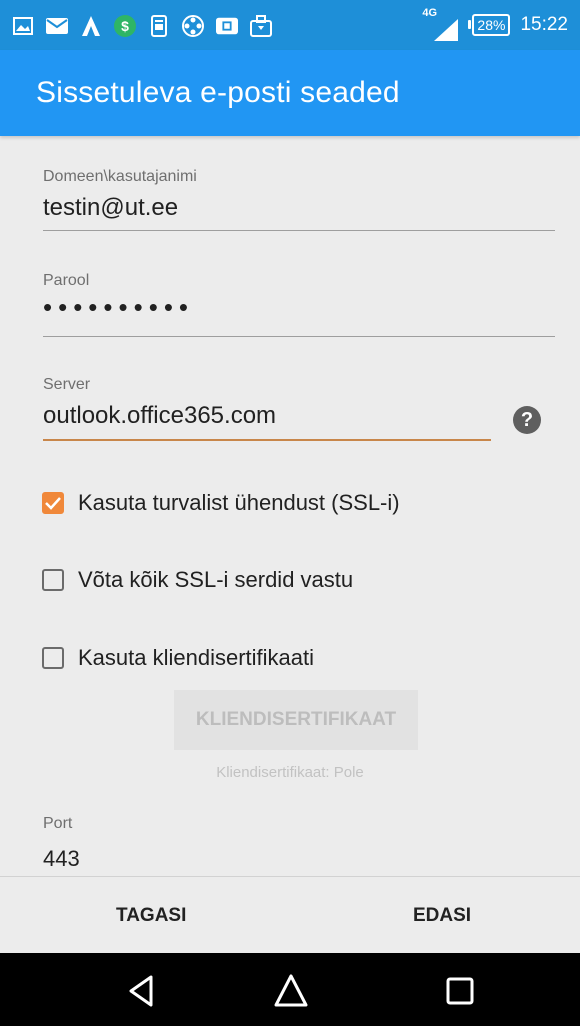 This screenshot has height=1026, width=580. Describe the element at coordinates (227, 26) in the screenshot. I see `cc-icon` at that location.